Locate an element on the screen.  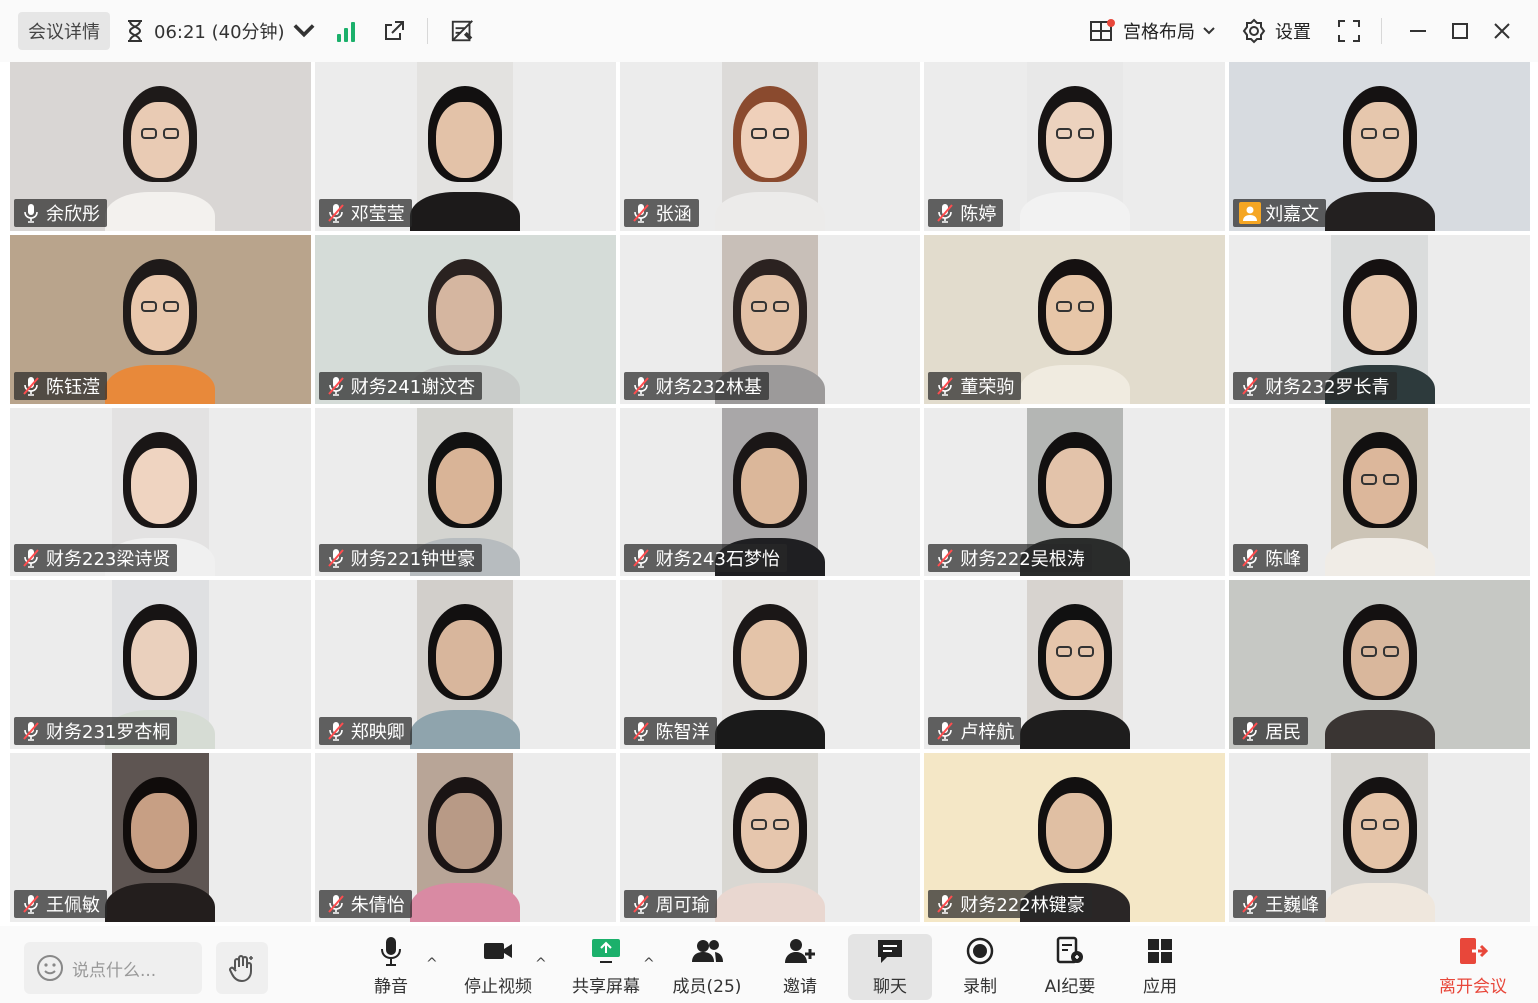
leave-meeting-button: 离开会议 is located at coordinates (1473, 967).